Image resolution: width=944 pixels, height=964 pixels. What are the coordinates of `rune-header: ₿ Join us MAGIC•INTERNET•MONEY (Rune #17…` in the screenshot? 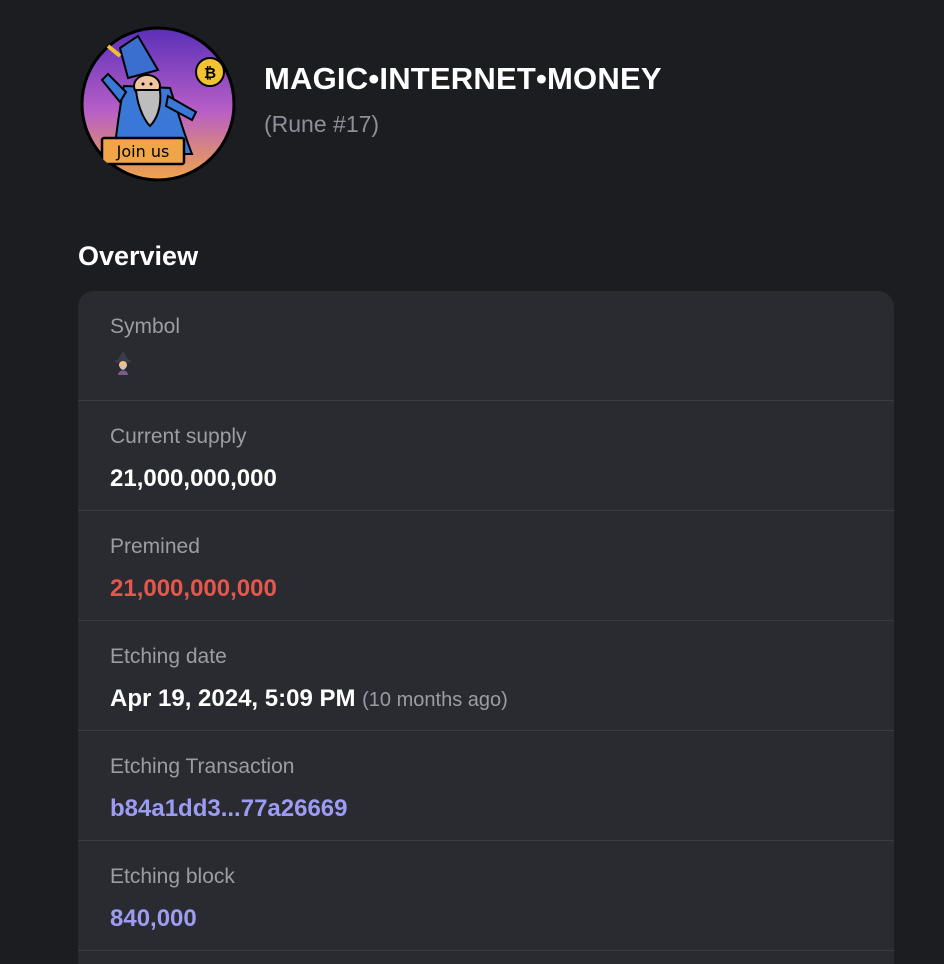 It's located at (371, 104).